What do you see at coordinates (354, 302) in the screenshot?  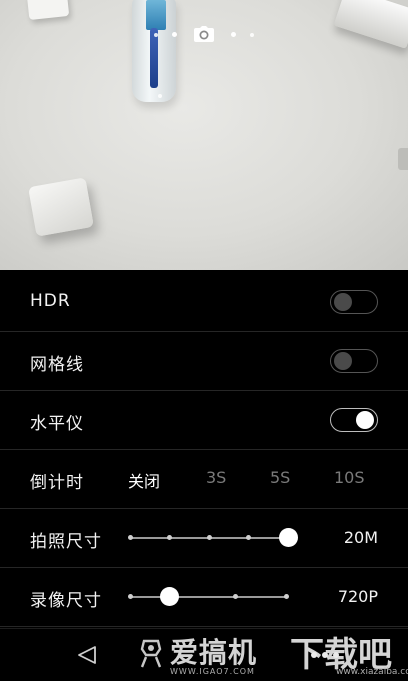 I see `hdr-toggle` at bounding box center [354, 302].